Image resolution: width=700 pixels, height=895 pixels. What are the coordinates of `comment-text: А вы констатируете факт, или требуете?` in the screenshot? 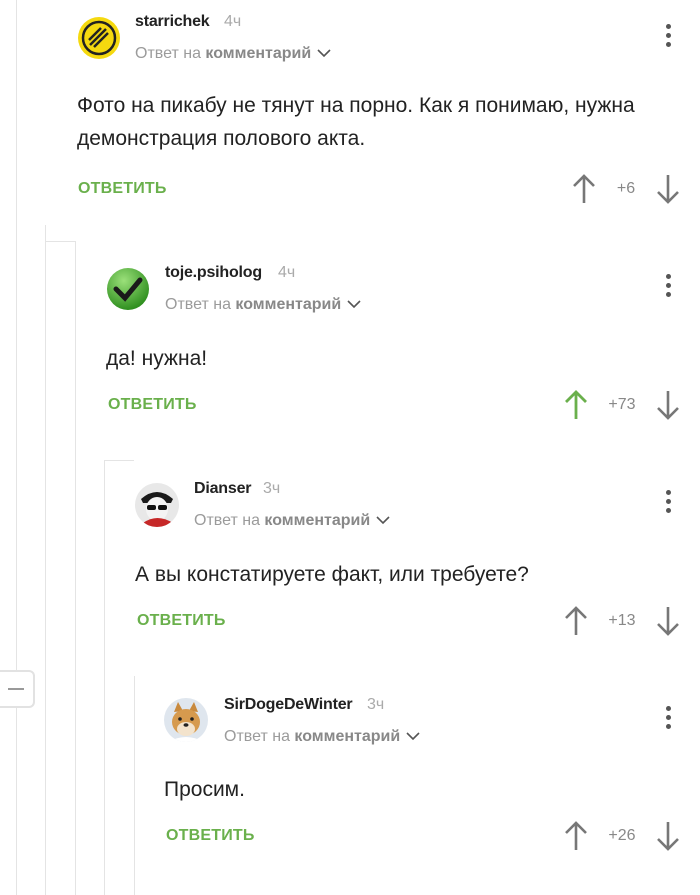 It's located at (332, 574).